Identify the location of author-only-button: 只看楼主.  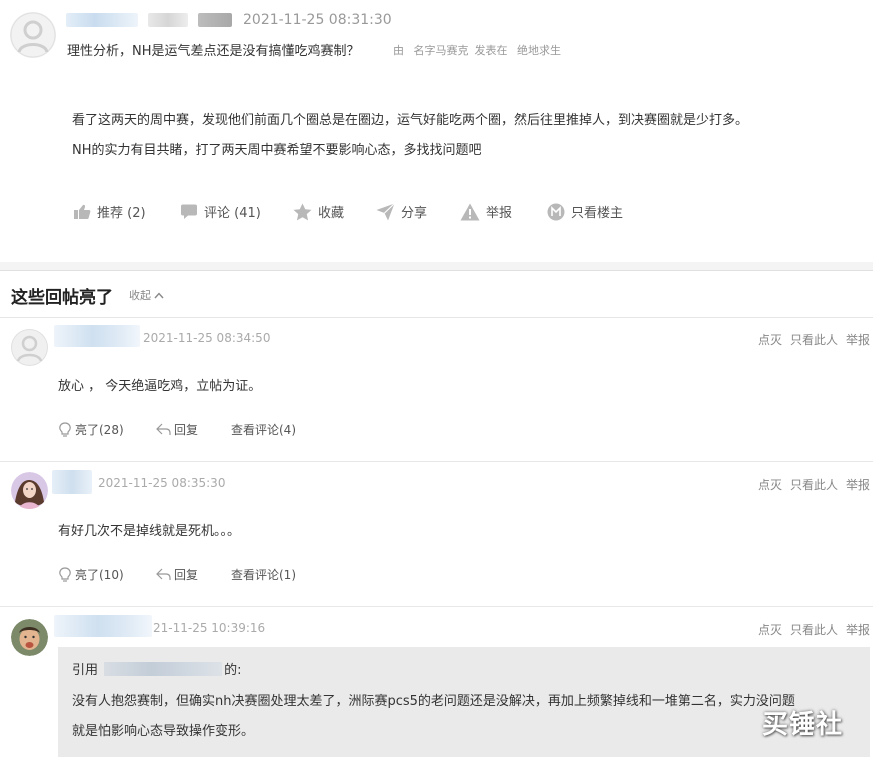
(585, 211).